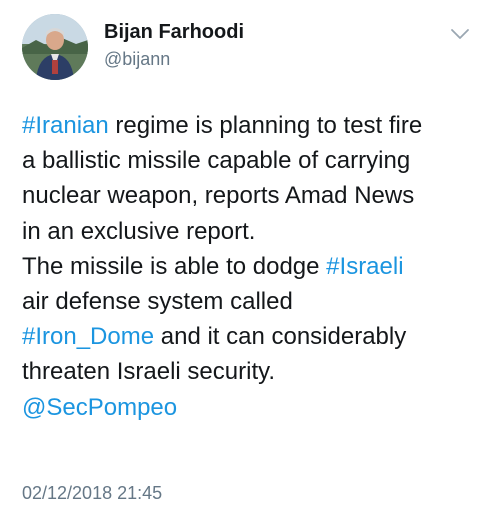 The width and height of the screenshot is (488, 520). I want to click on tweet-line: air defense system called, so click(247, 301).